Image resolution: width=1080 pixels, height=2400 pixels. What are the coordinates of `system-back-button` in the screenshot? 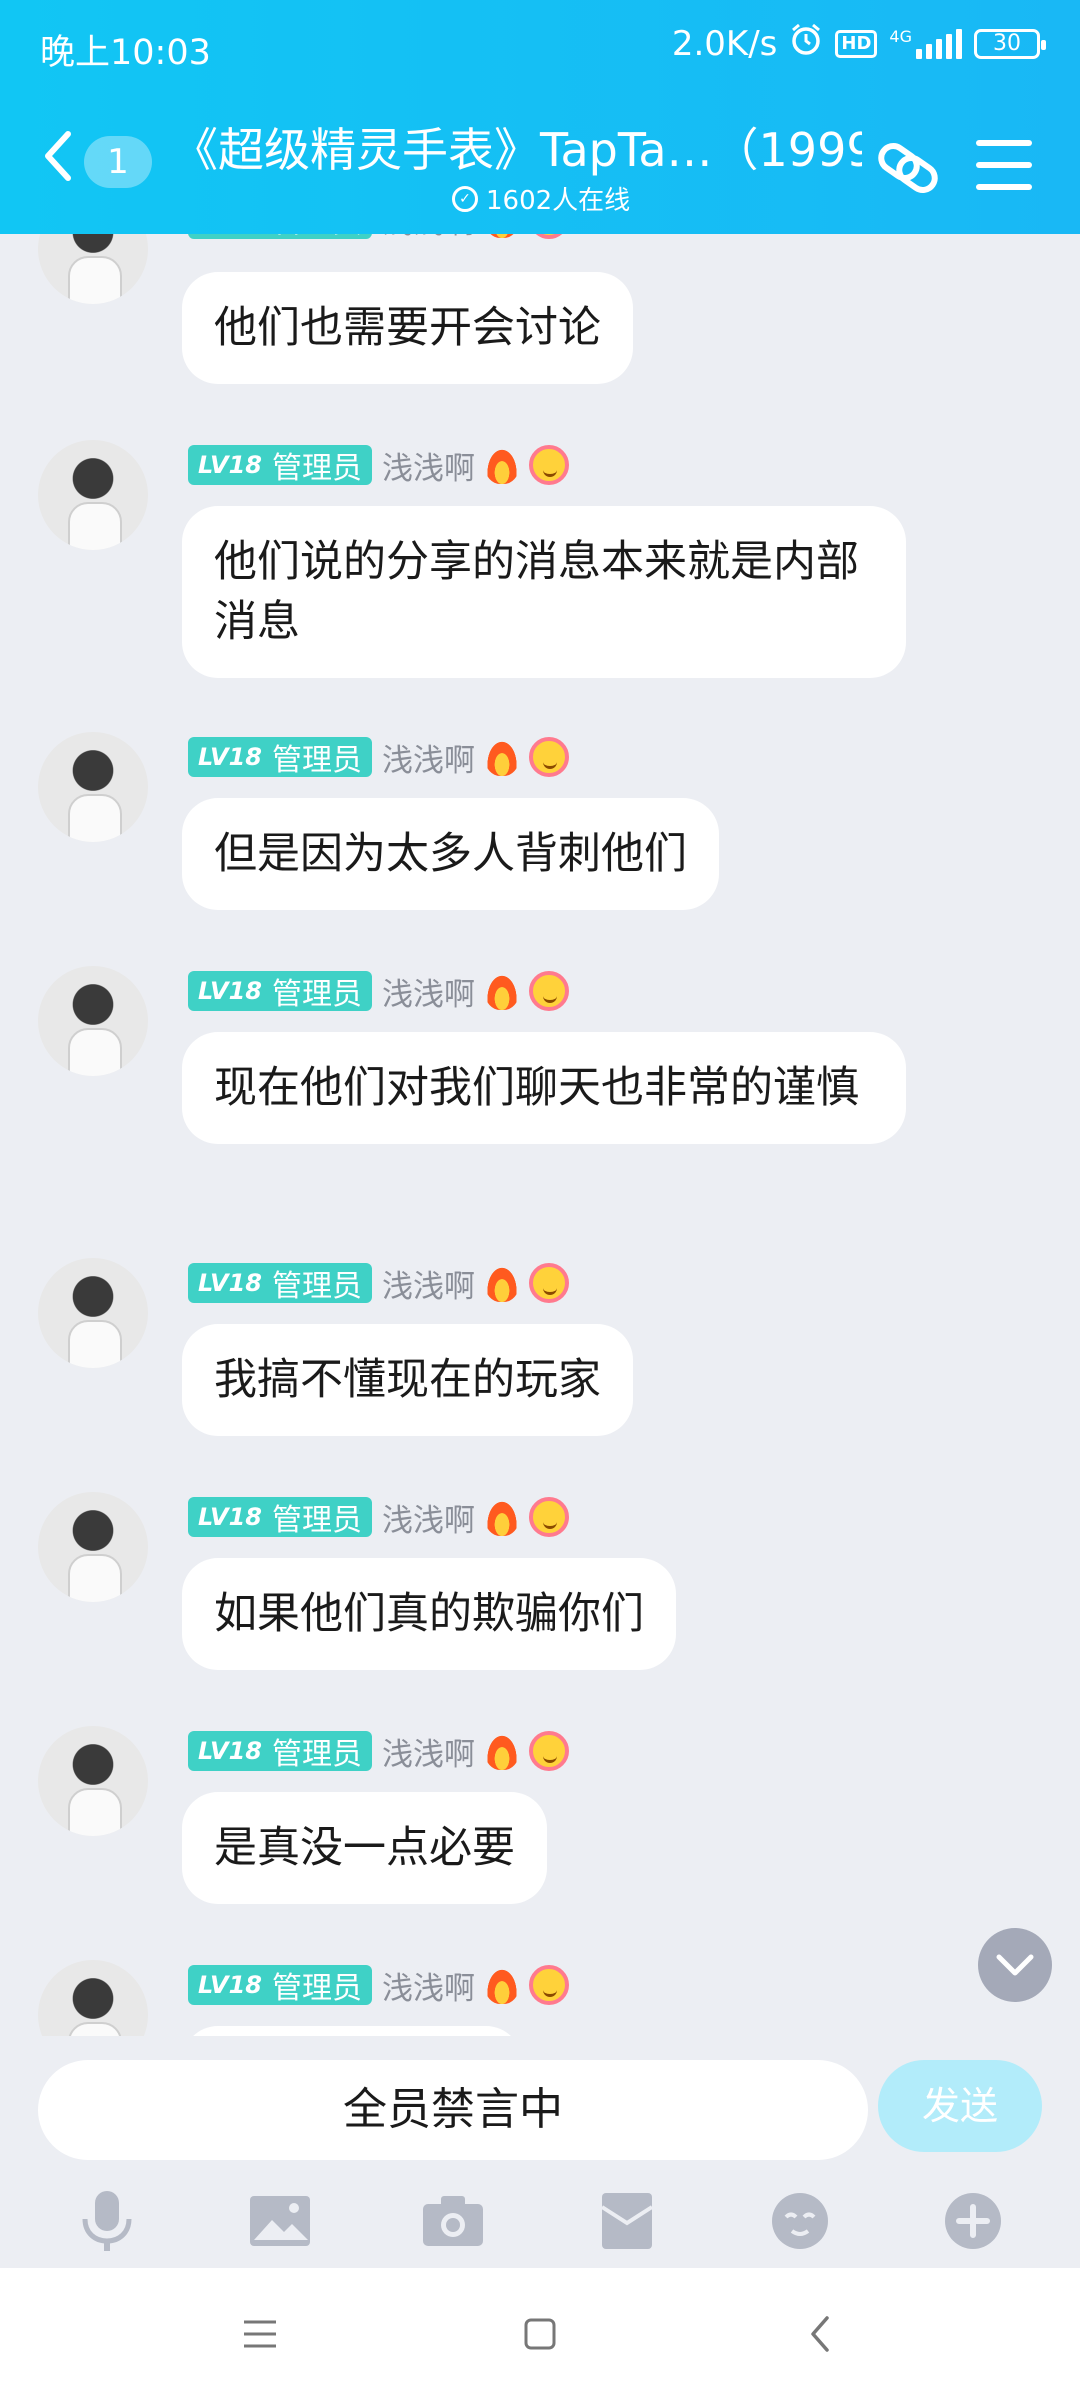 It's located at (820, 2334).